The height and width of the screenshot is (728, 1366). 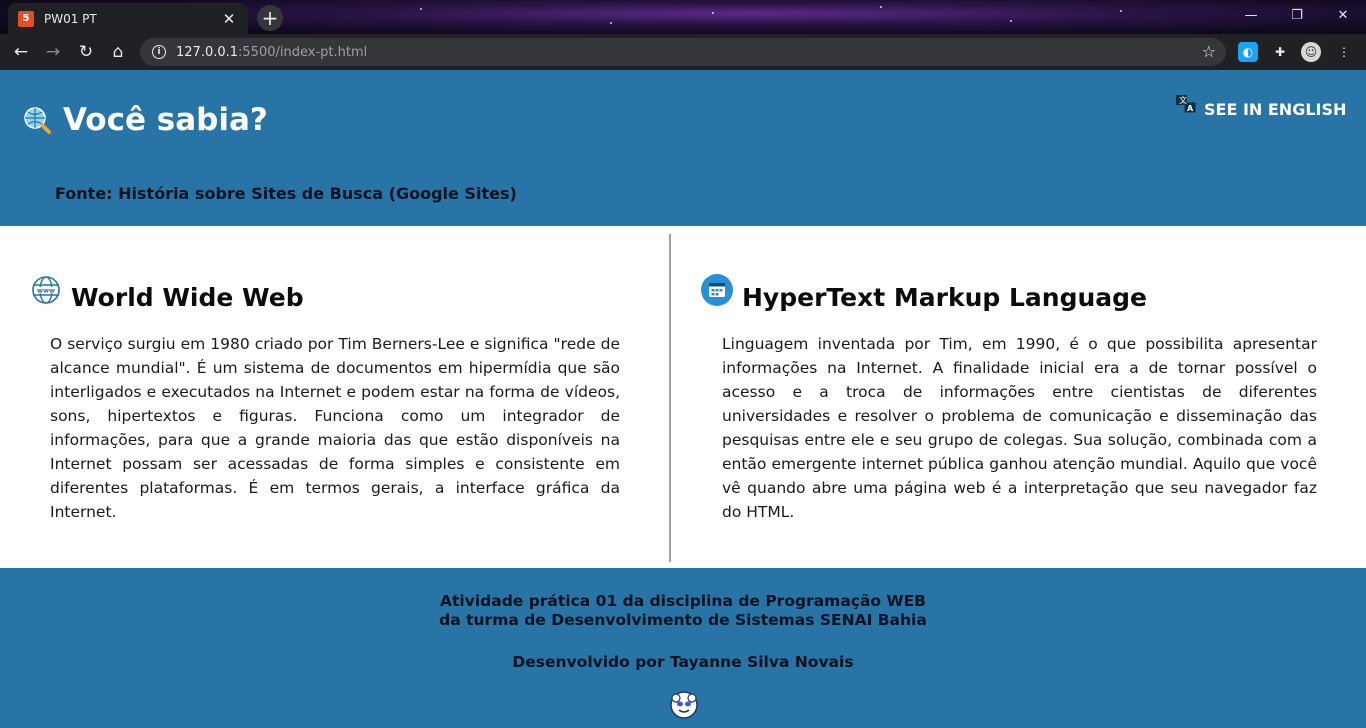 I want to click on arrow-left-icon: ←, so click(x=21, y=52).